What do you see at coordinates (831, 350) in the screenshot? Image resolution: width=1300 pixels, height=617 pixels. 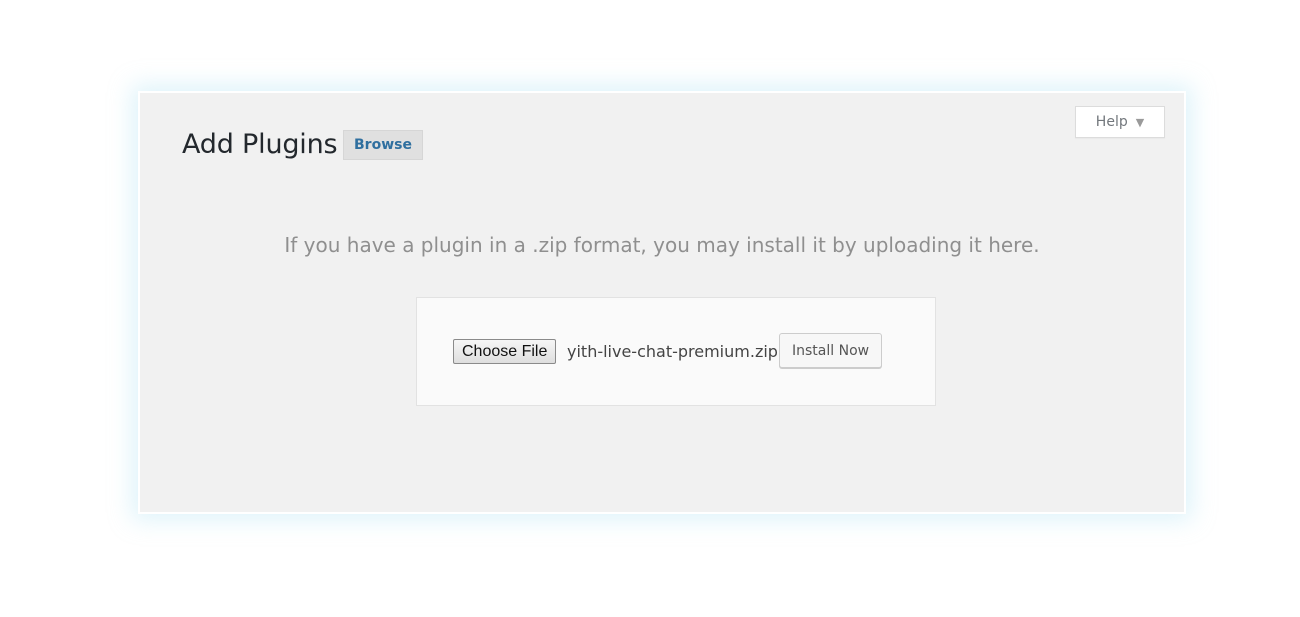 I see `install-now-button: Install Now` at bounding box center [831, 350].